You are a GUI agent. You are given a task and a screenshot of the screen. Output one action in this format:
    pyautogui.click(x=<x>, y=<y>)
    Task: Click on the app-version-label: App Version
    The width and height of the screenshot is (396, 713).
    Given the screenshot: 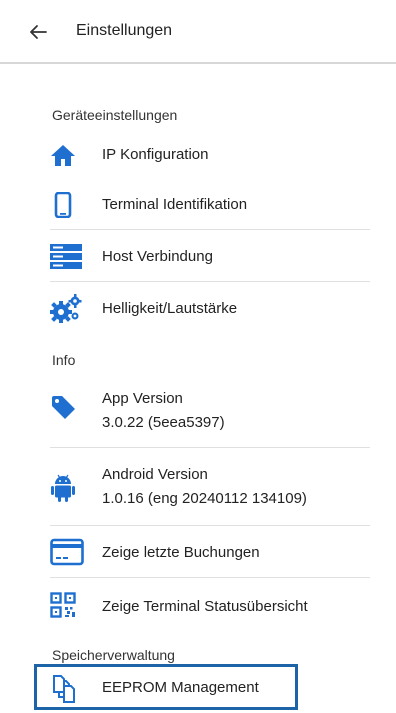 What is the action you would take?
    pyautogui.click(x=142, y=398)
    